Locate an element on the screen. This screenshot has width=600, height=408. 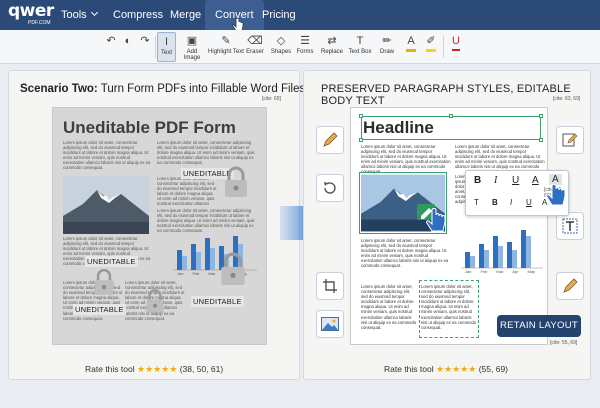
bold-button-small: B is located at coordinates (495, 202).